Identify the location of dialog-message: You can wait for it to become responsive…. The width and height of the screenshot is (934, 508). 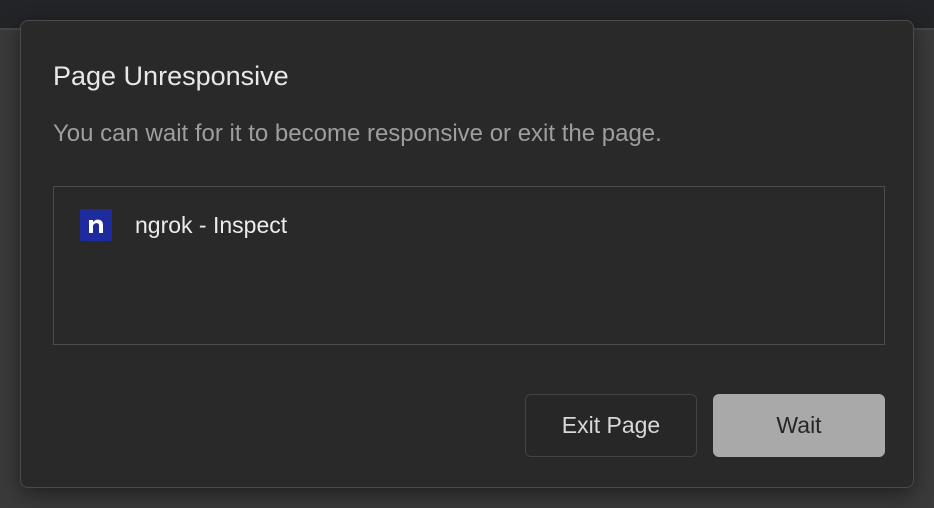
(357, 133).